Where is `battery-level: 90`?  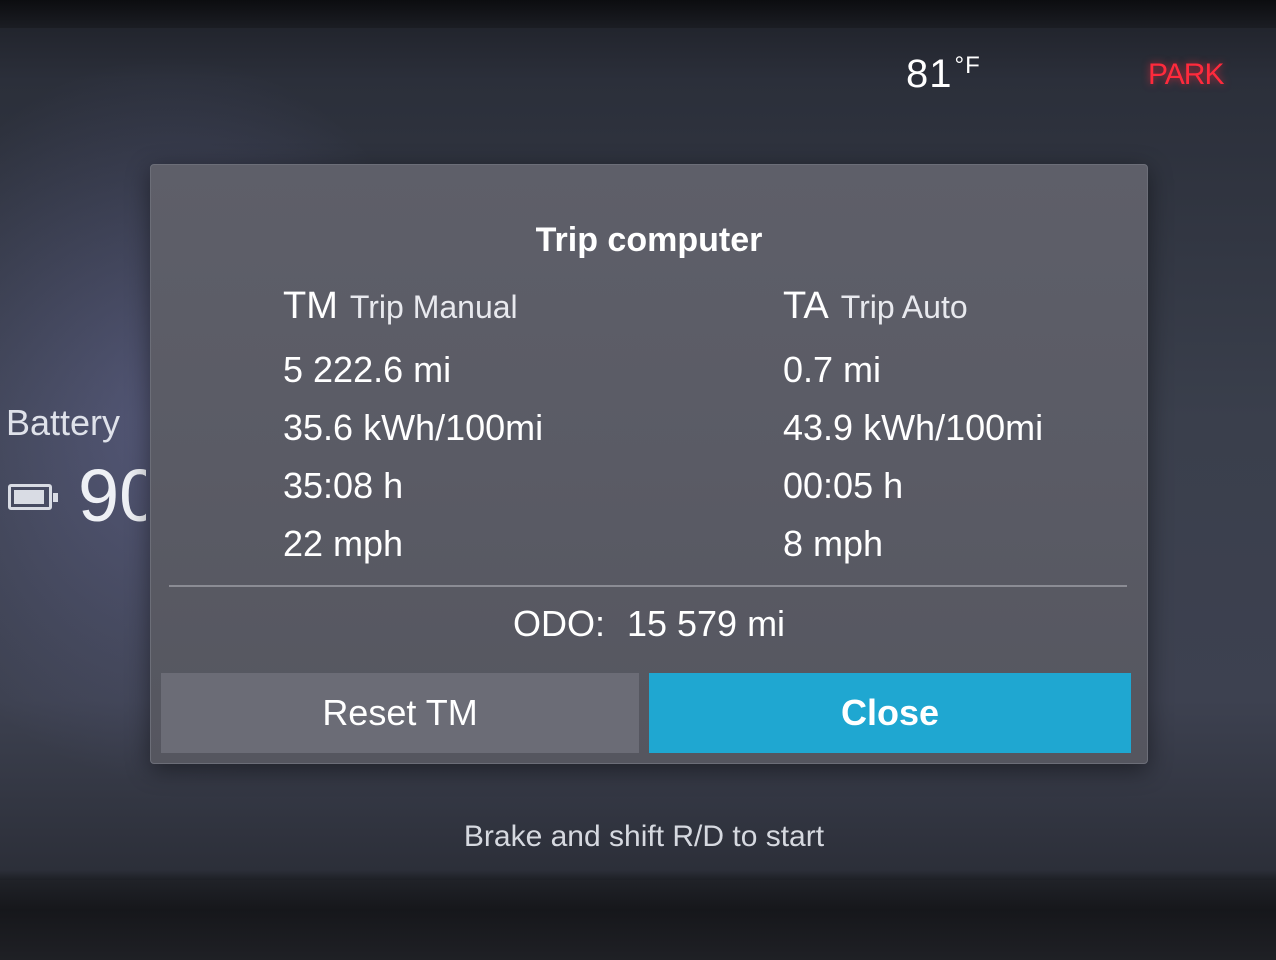
battery-level: 90 is located at coordinates (112, 496).